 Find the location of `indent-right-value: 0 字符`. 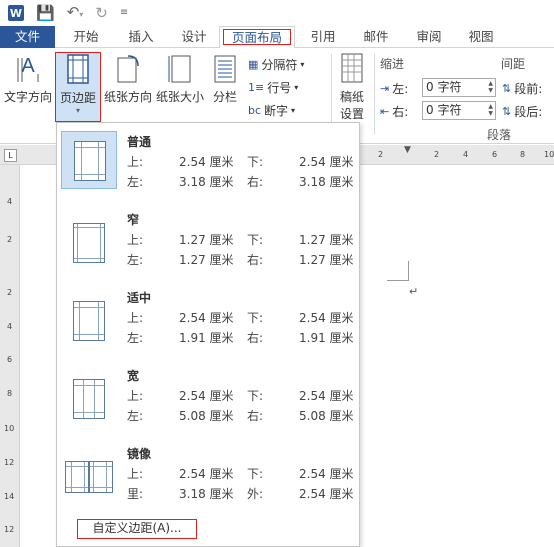

indent-right-value: 0 字符 is located at coordinates (444, 110).